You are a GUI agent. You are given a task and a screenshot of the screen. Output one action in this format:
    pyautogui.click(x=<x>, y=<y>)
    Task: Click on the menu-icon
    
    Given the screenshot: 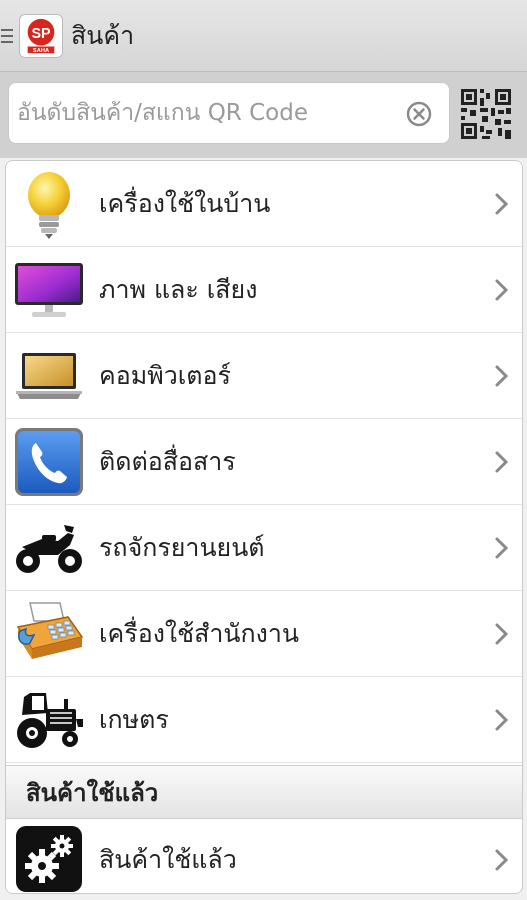 What is the action you would take?
    pyautogui.click(x=8, y=36)
    